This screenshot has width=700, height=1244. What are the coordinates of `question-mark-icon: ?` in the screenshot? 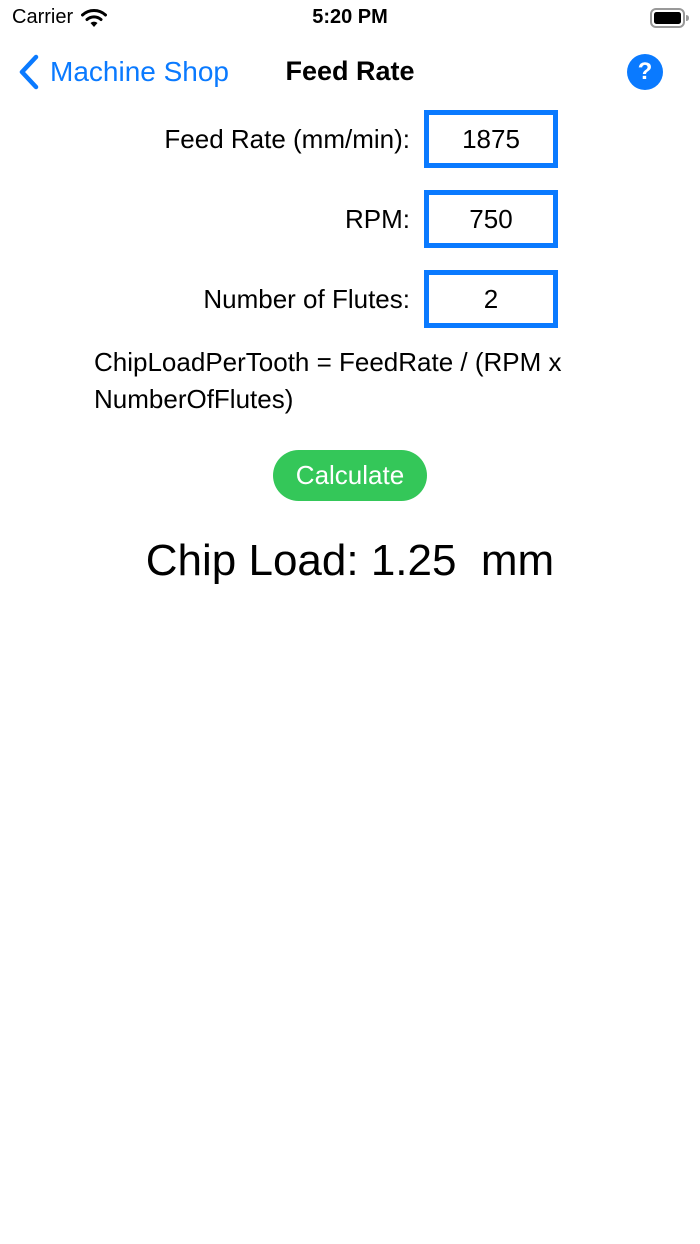 It's located at (645, 71).